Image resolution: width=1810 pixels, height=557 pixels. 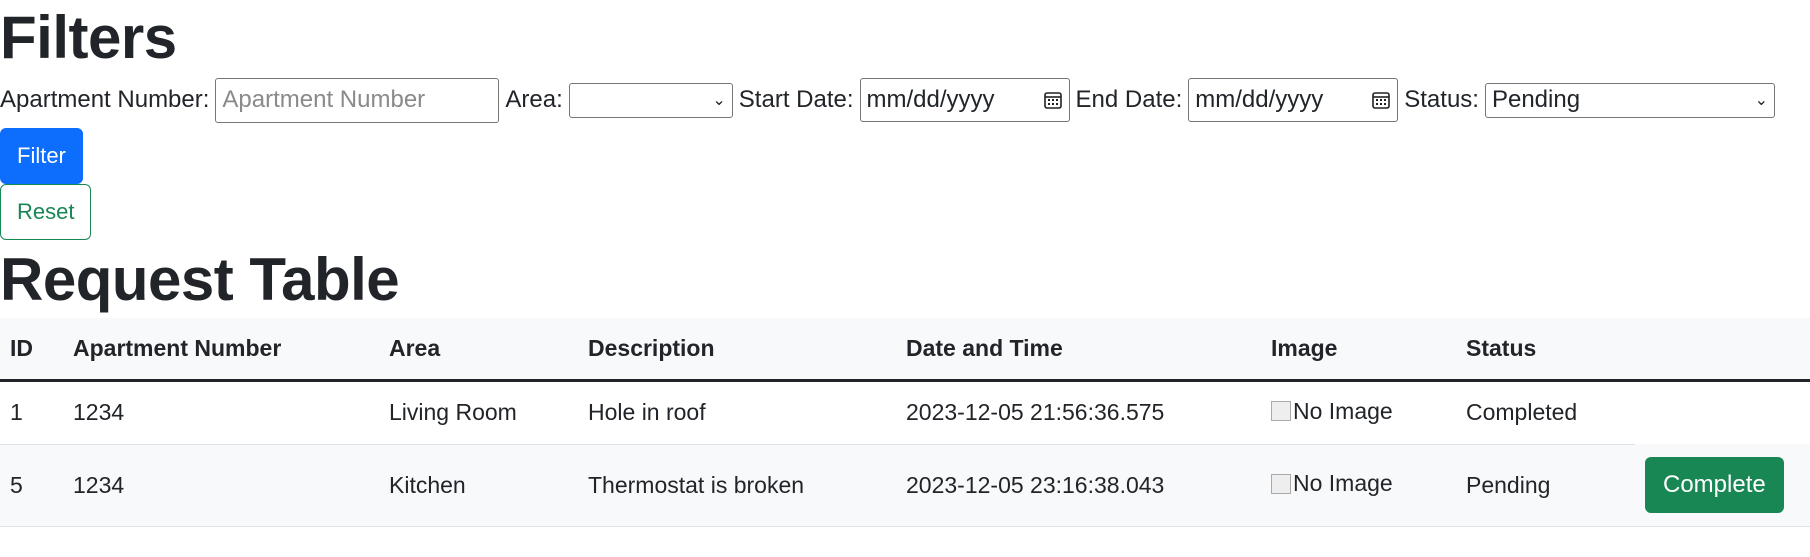 What do you see at coordinates (1259, 99) in the screenshot?
I see `end-date-value: mm/dd/yyyy` at bounding box center [1259, 99].